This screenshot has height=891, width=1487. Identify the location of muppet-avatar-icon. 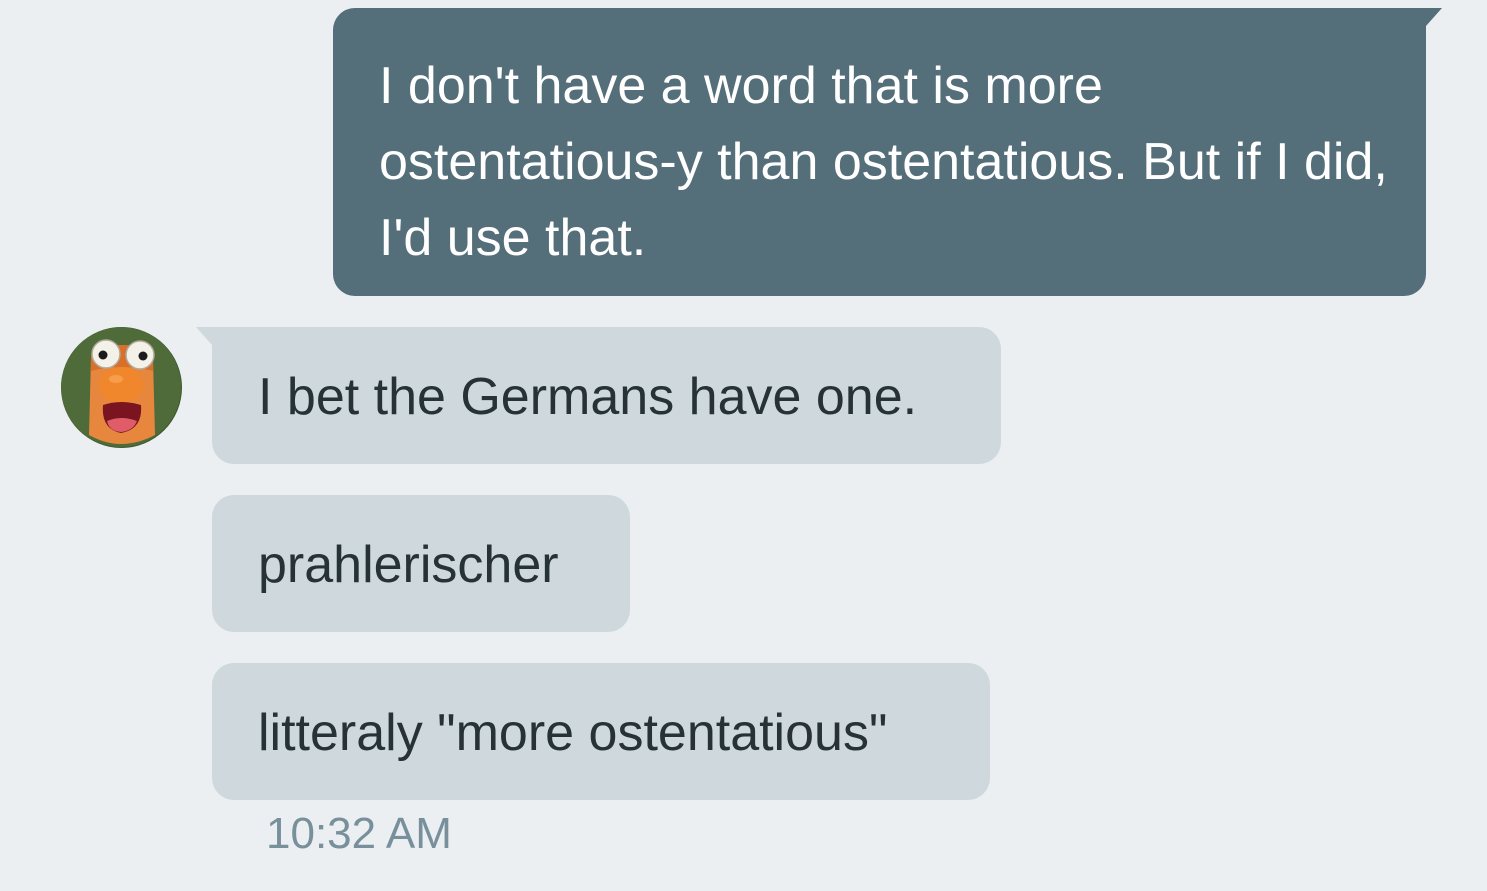
(121, 387).